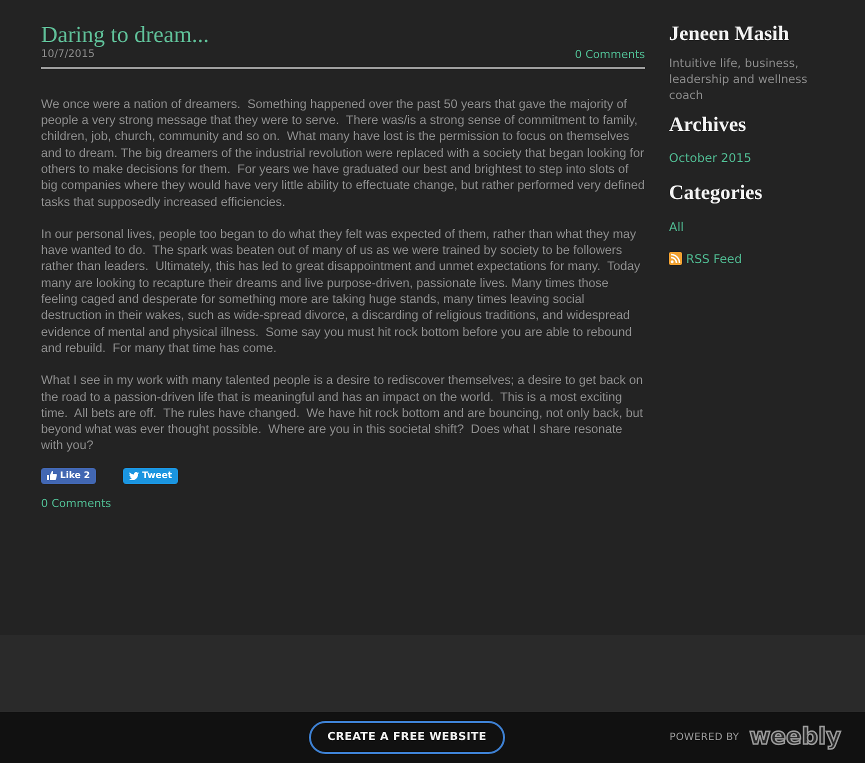 Image resolution: width=865 pixels, height=763 pixels. I want to click on author-name: Jeneen Masih, so click(729, 34).